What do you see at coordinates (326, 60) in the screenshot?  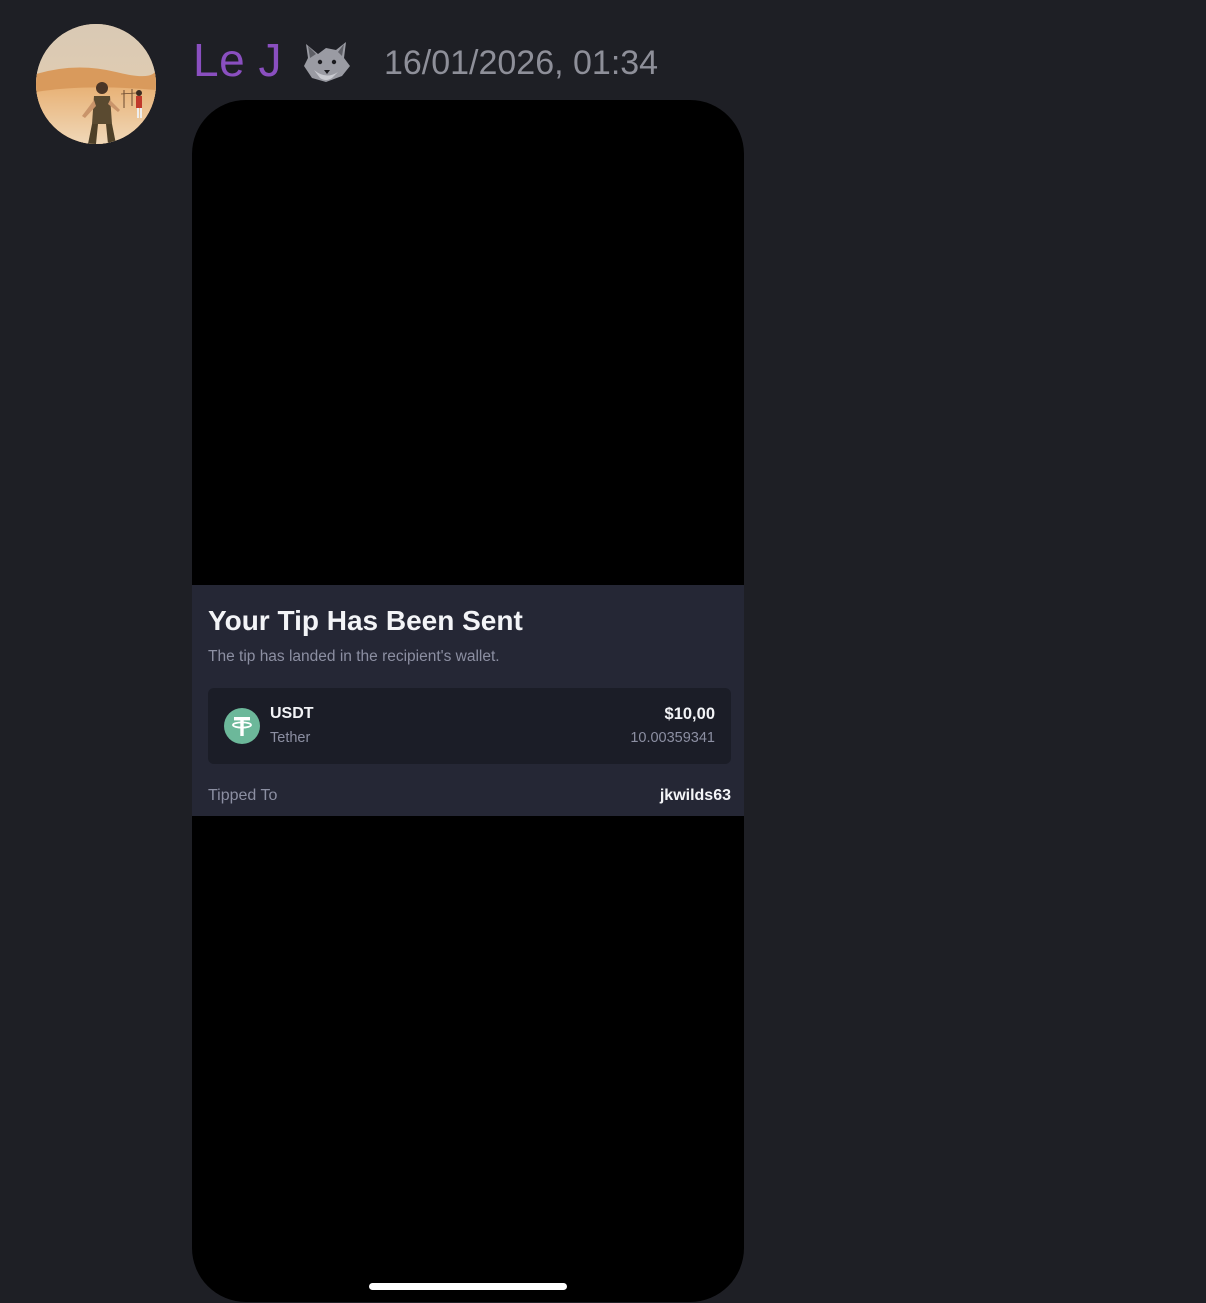 I see `wolf-emoji-icon` at bounding box center [326, 60].